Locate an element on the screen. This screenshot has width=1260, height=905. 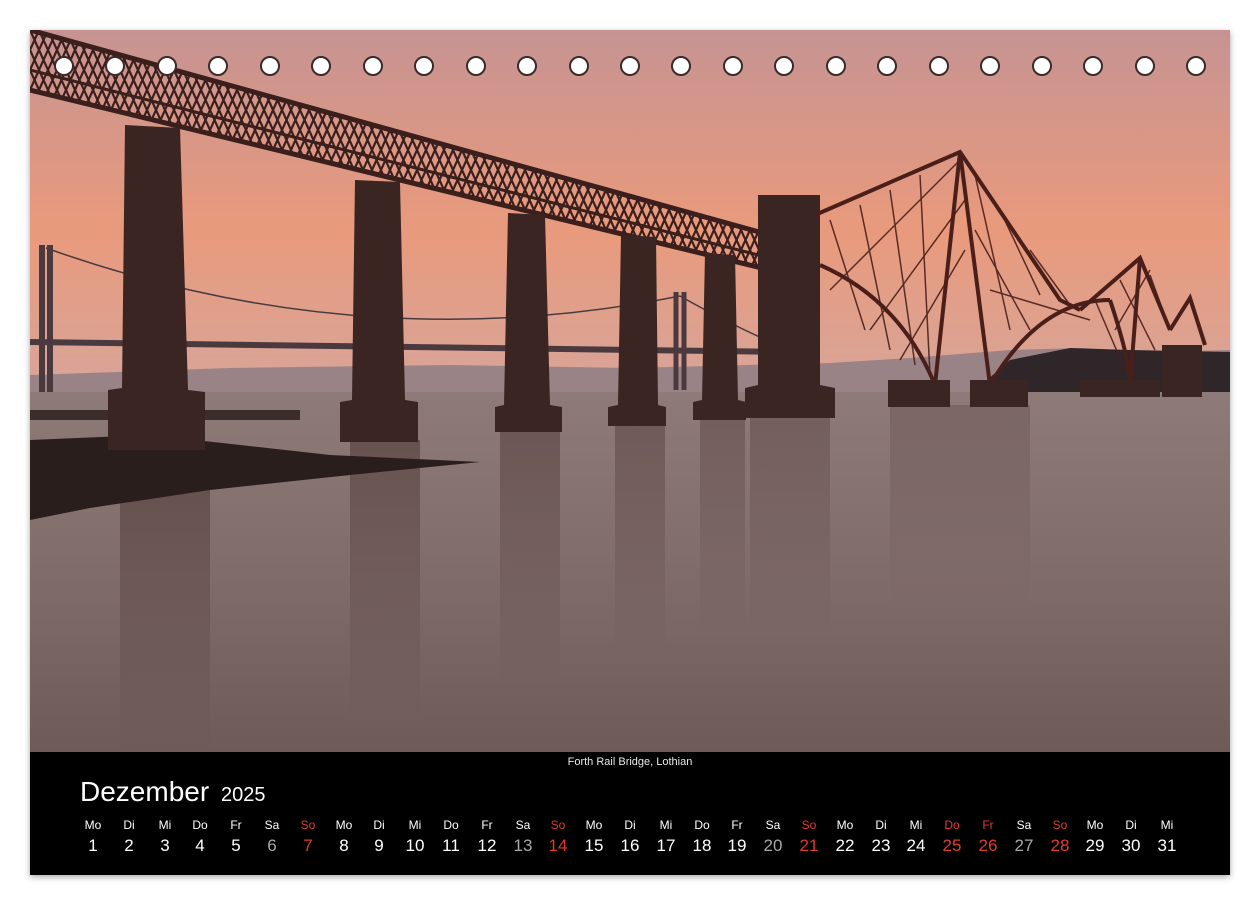
day-number: 27 is located at coordinates (1024, 845).